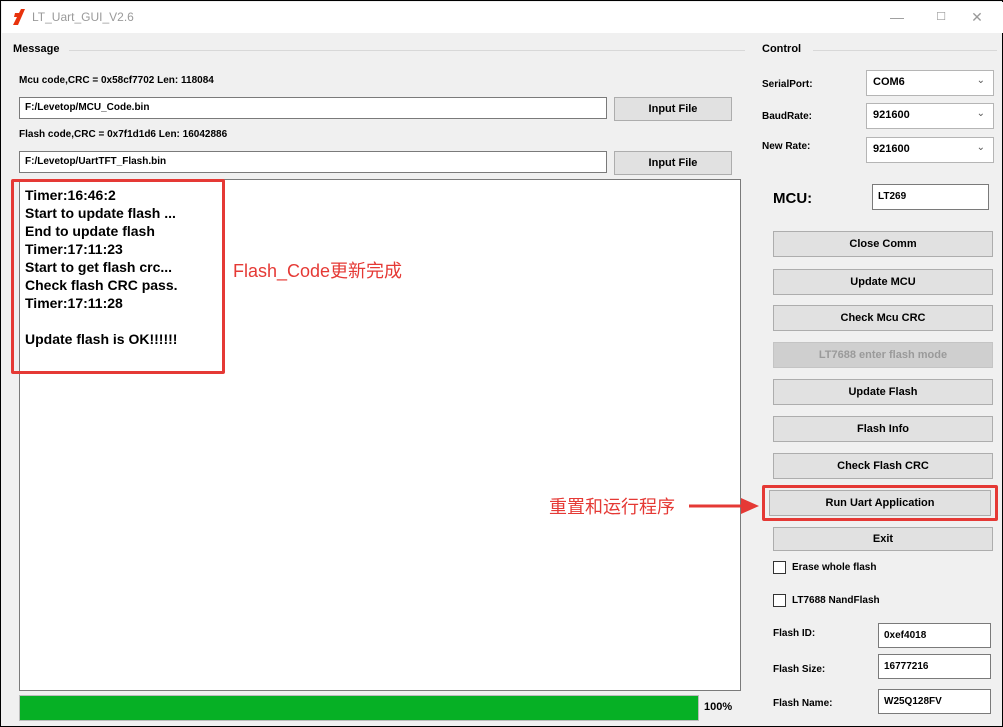 The height and width of the screenshot is (727, 1003). I want to click on update-flash-button: Update Flash, so click(883, 392).